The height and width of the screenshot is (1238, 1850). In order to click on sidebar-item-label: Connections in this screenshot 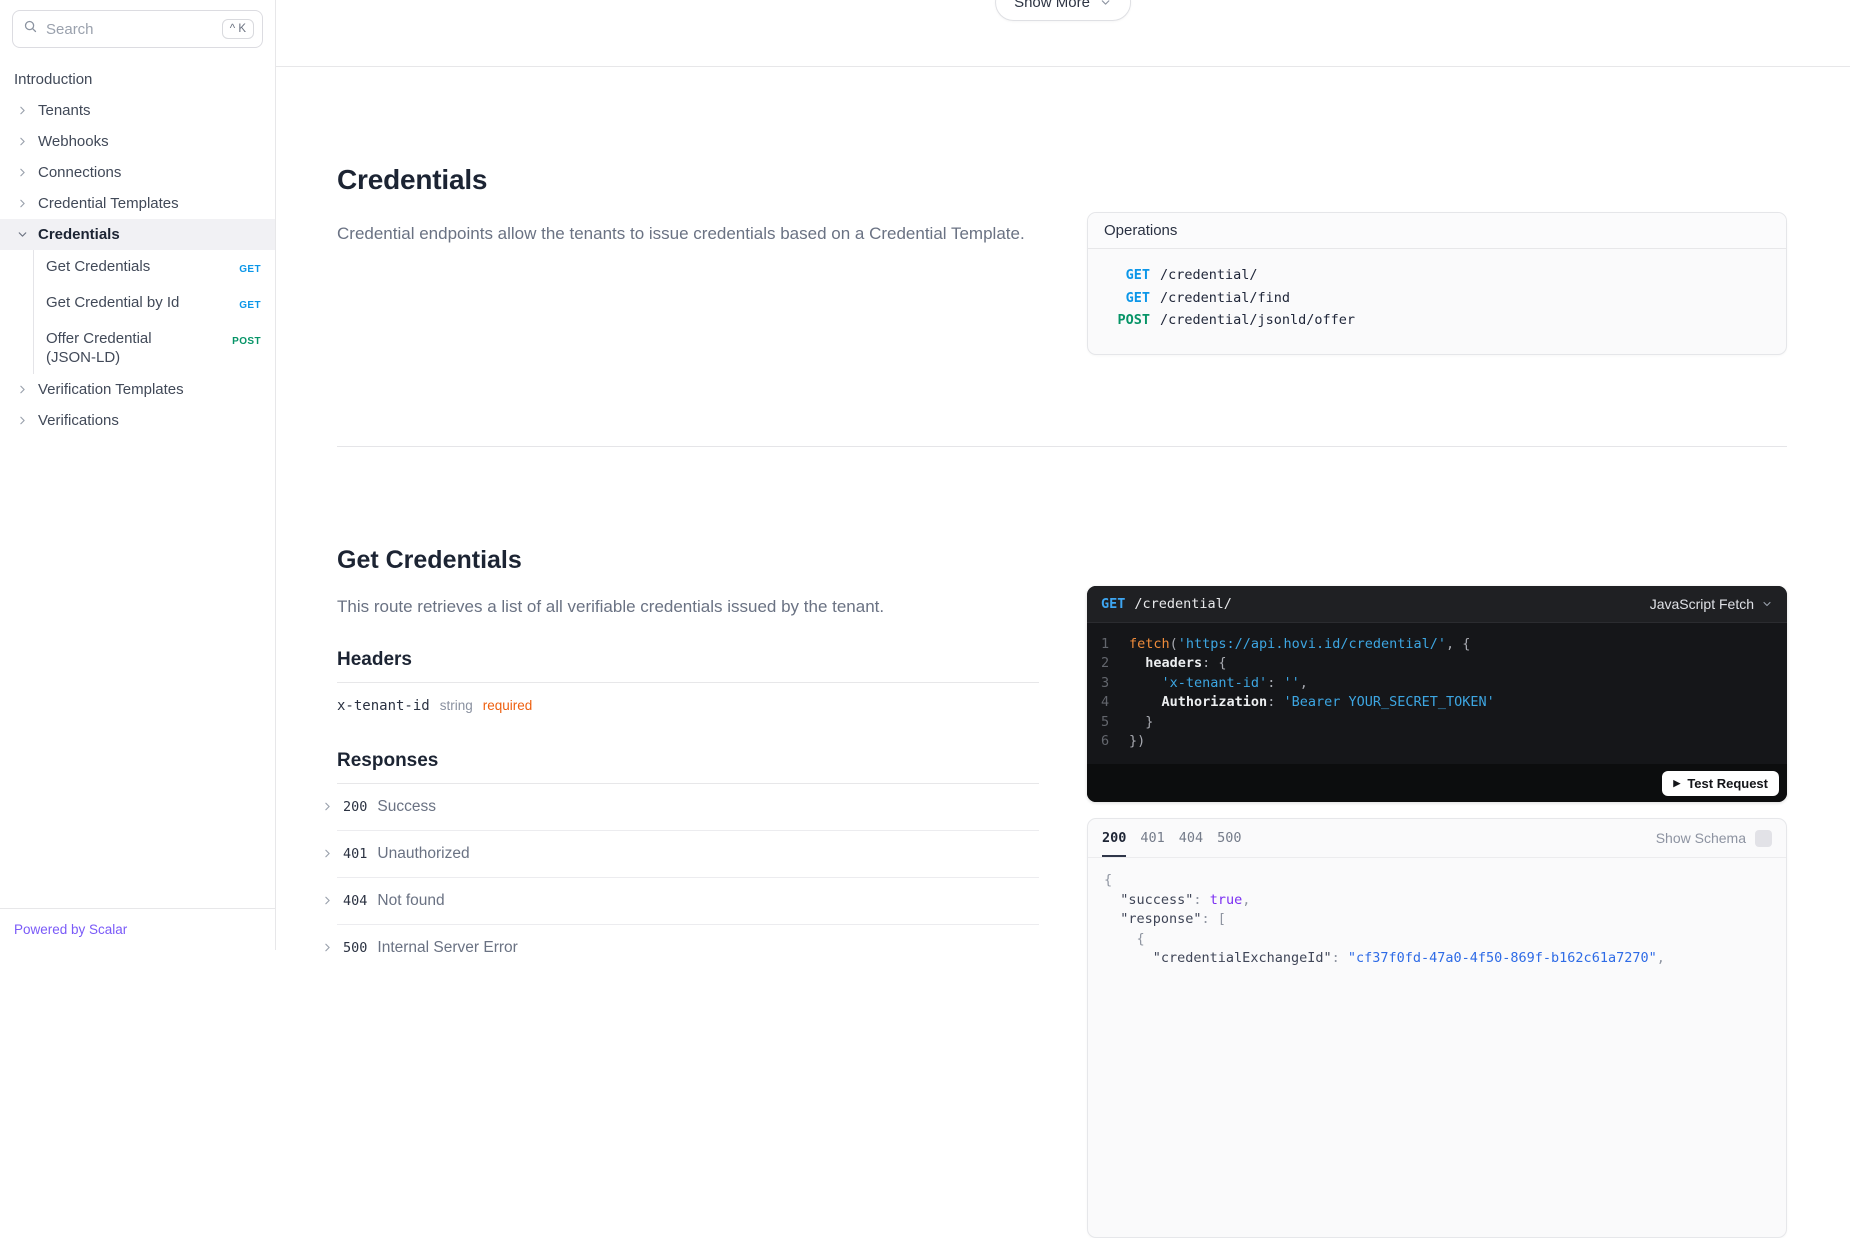, I will do `click(79, 172)`.